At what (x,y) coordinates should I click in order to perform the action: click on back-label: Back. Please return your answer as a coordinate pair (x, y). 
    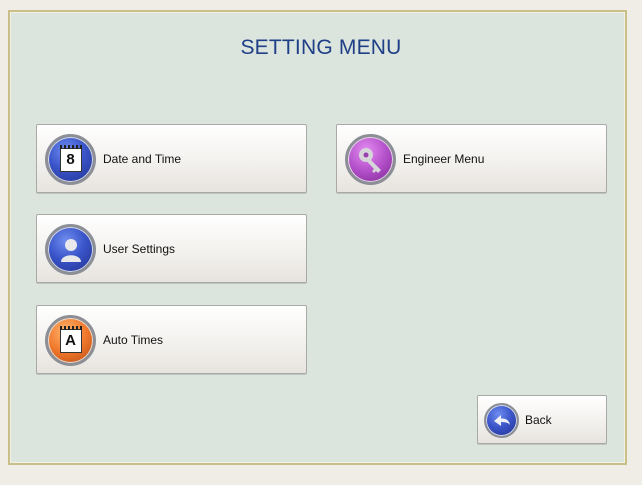
    Looking at the image, I should click on (538, 419).